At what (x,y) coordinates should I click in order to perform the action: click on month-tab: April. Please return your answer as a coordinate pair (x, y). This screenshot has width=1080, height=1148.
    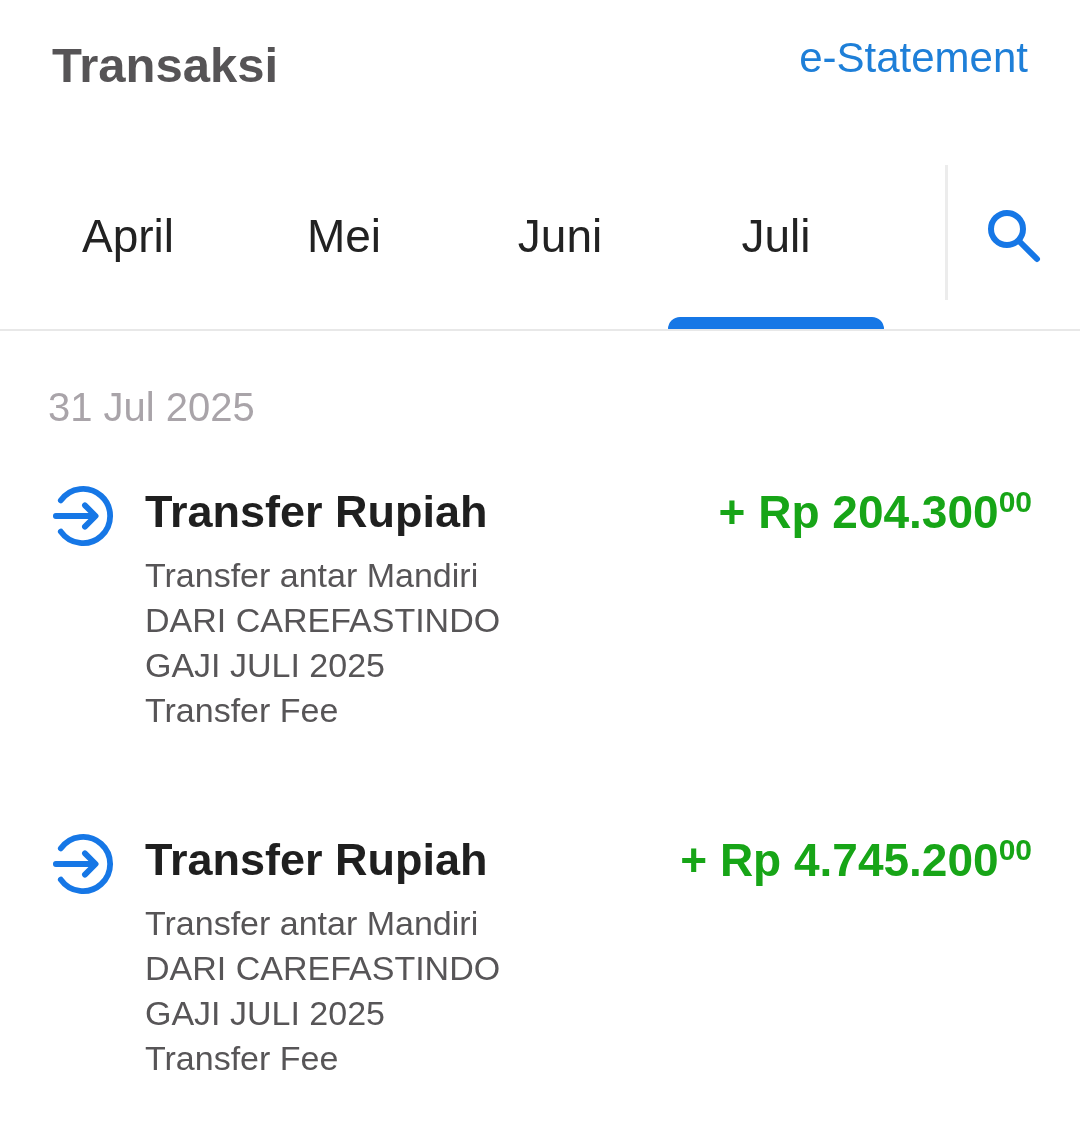
    Looking at the image, I should click on (128, 247).